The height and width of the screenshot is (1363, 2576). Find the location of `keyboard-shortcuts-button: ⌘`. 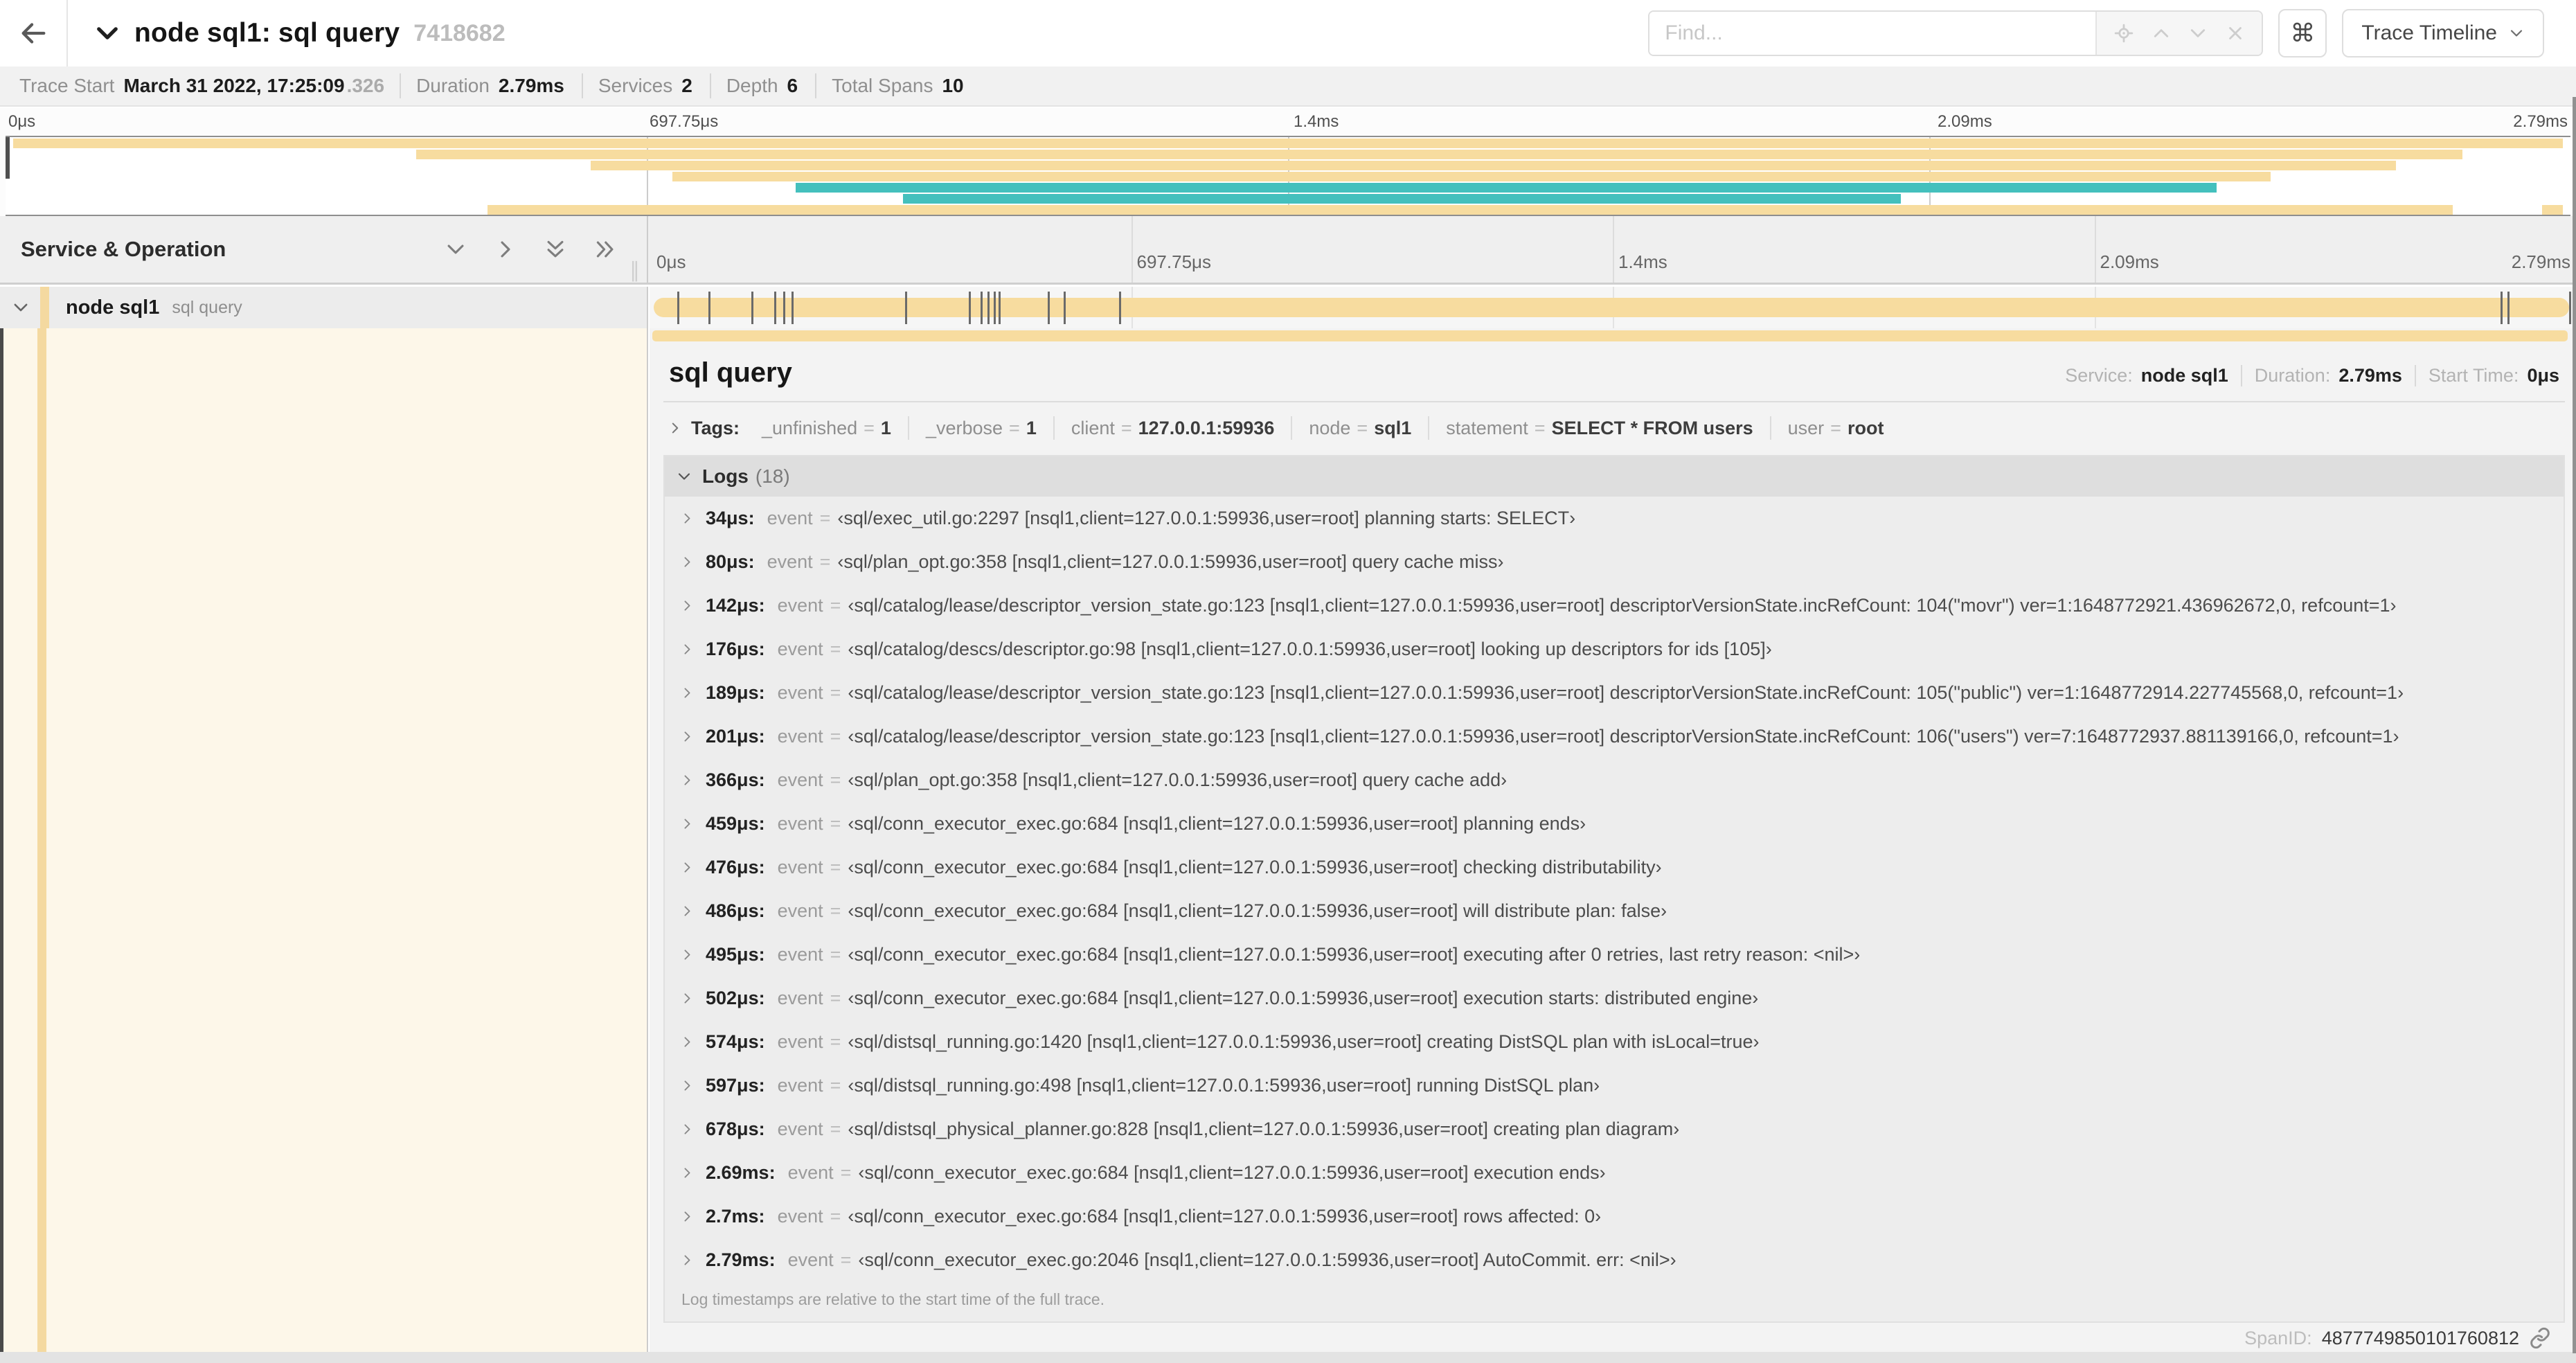

keyboard-shortcuts-button: ⌘ is located at coordinates (2302, 33).